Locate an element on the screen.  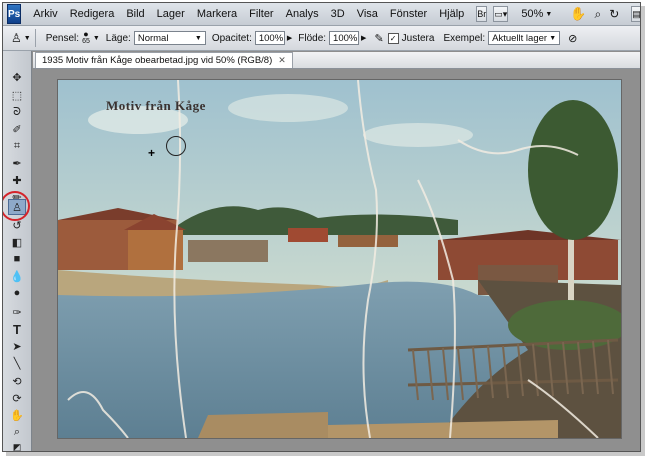
mode-value: Normal is located at coordinates (153, 38).